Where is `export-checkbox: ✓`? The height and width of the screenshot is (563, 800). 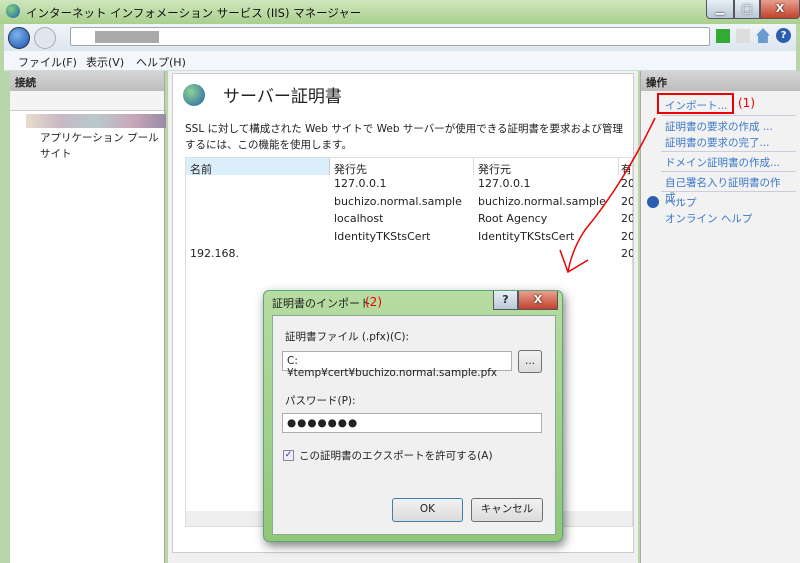 export-checkbox: ✓ is located at coordinates (288, 455).